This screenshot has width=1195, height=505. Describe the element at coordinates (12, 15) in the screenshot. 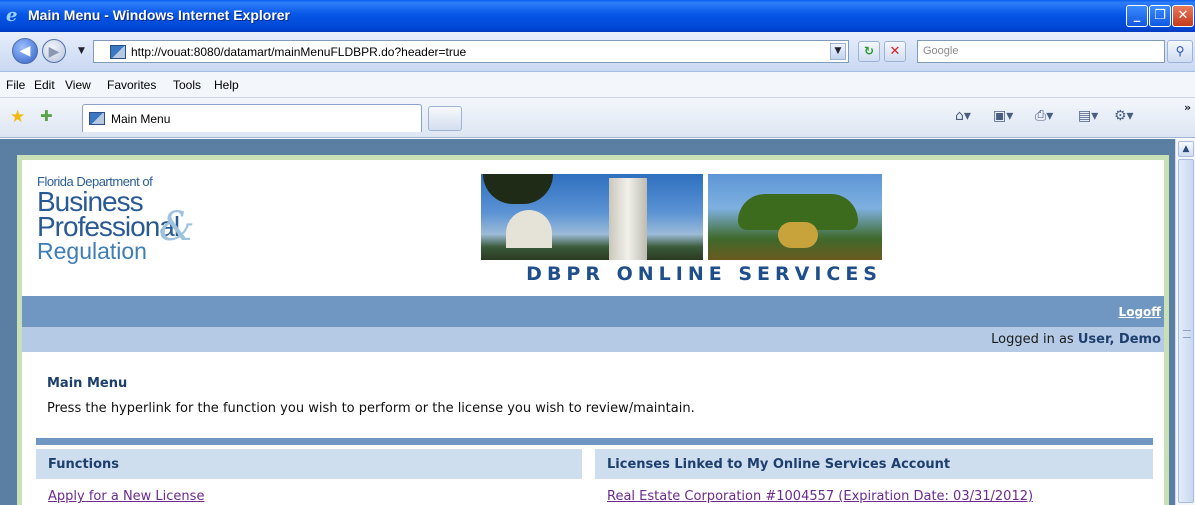

I see `internet-explorer-icon: e` at that location.